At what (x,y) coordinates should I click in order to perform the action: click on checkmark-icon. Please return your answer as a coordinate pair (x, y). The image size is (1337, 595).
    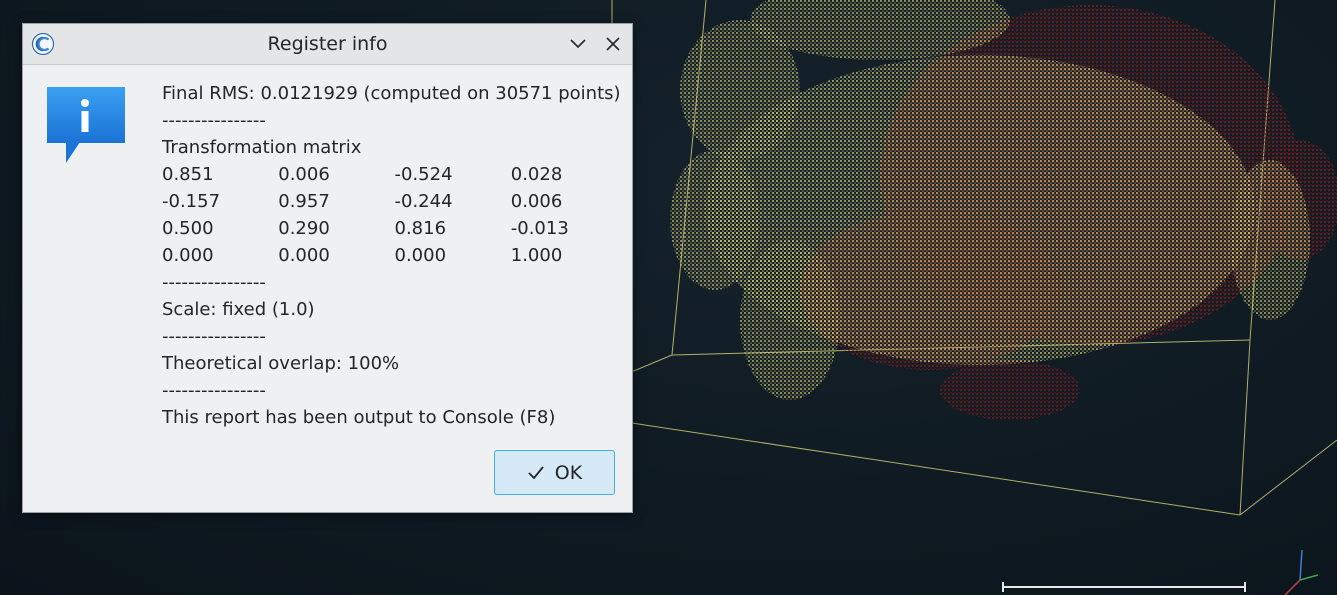
    Looking at the image, I should click on (536, 473).